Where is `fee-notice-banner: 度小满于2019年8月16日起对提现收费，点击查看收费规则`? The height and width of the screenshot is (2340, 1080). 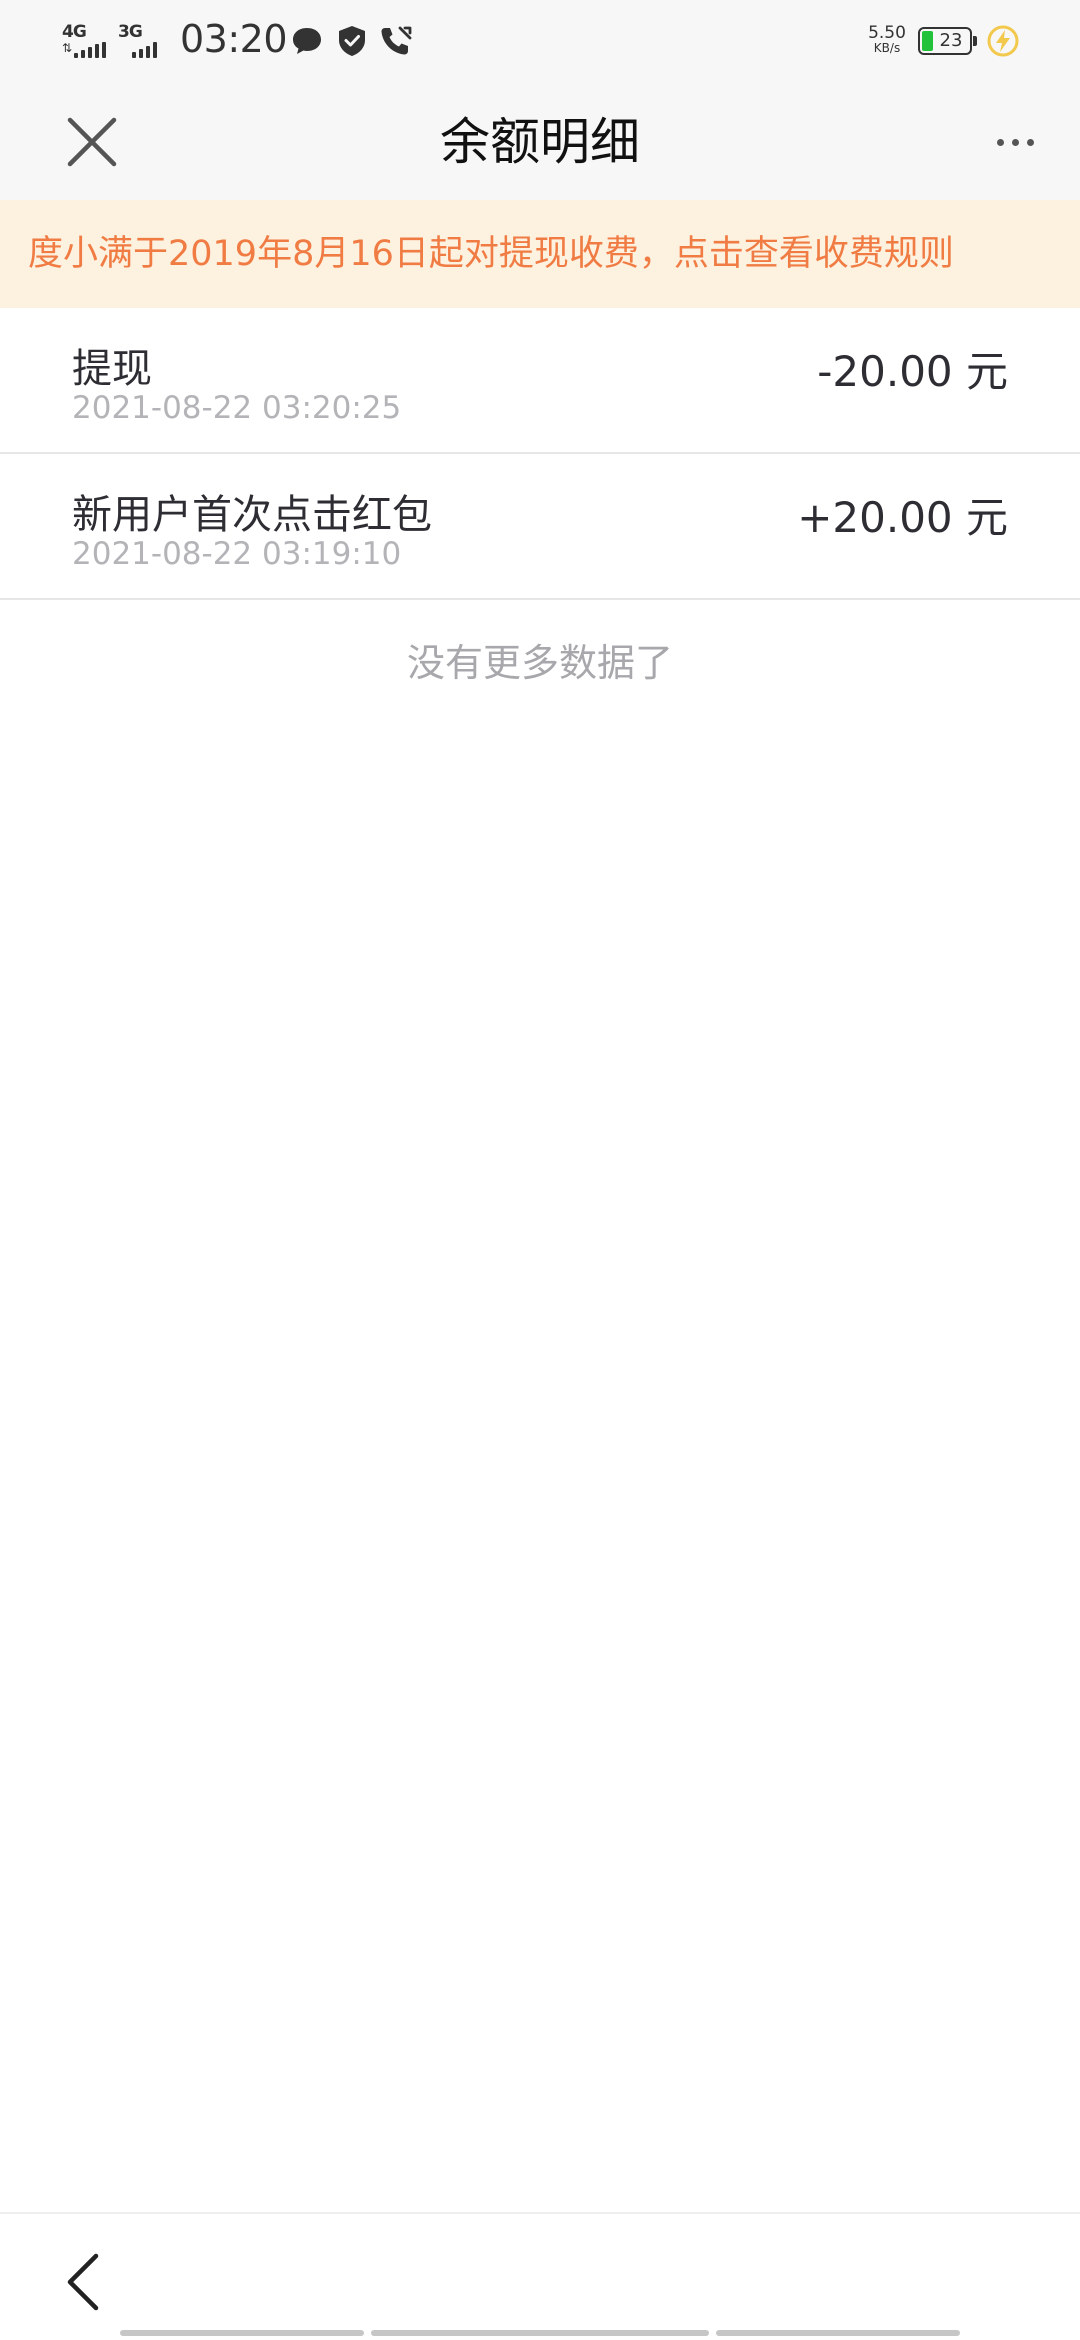 fee-notice-banner: 度小满于2019年8月16日起对提现收费，点击查看收费规则 is located at coordinates (540, 254).